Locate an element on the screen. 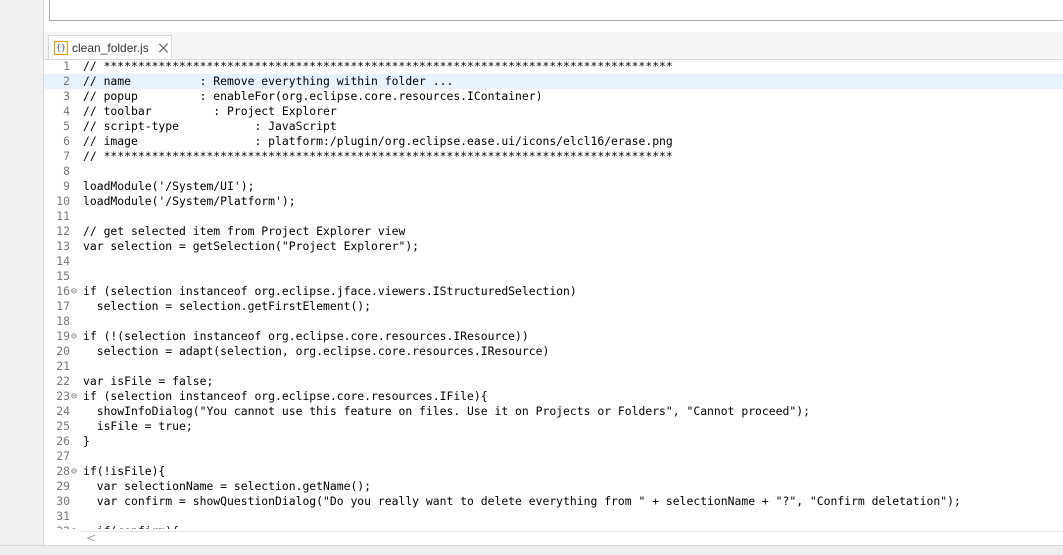  line-number: 16 is located at coordinates (63, 291).